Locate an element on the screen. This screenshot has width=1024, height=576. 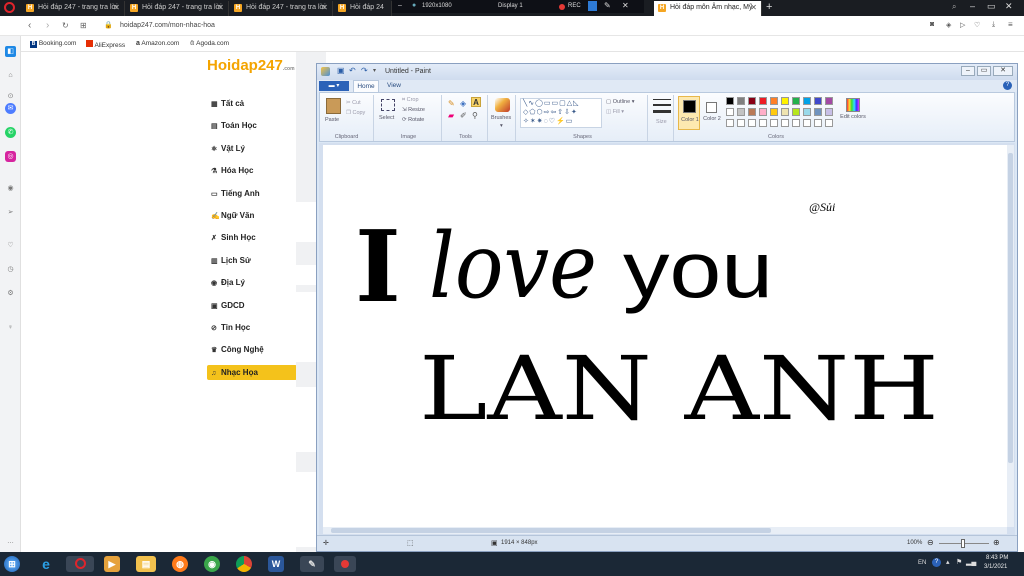
magnifier-icon: ⚲ is located at coordinates (475, 115).